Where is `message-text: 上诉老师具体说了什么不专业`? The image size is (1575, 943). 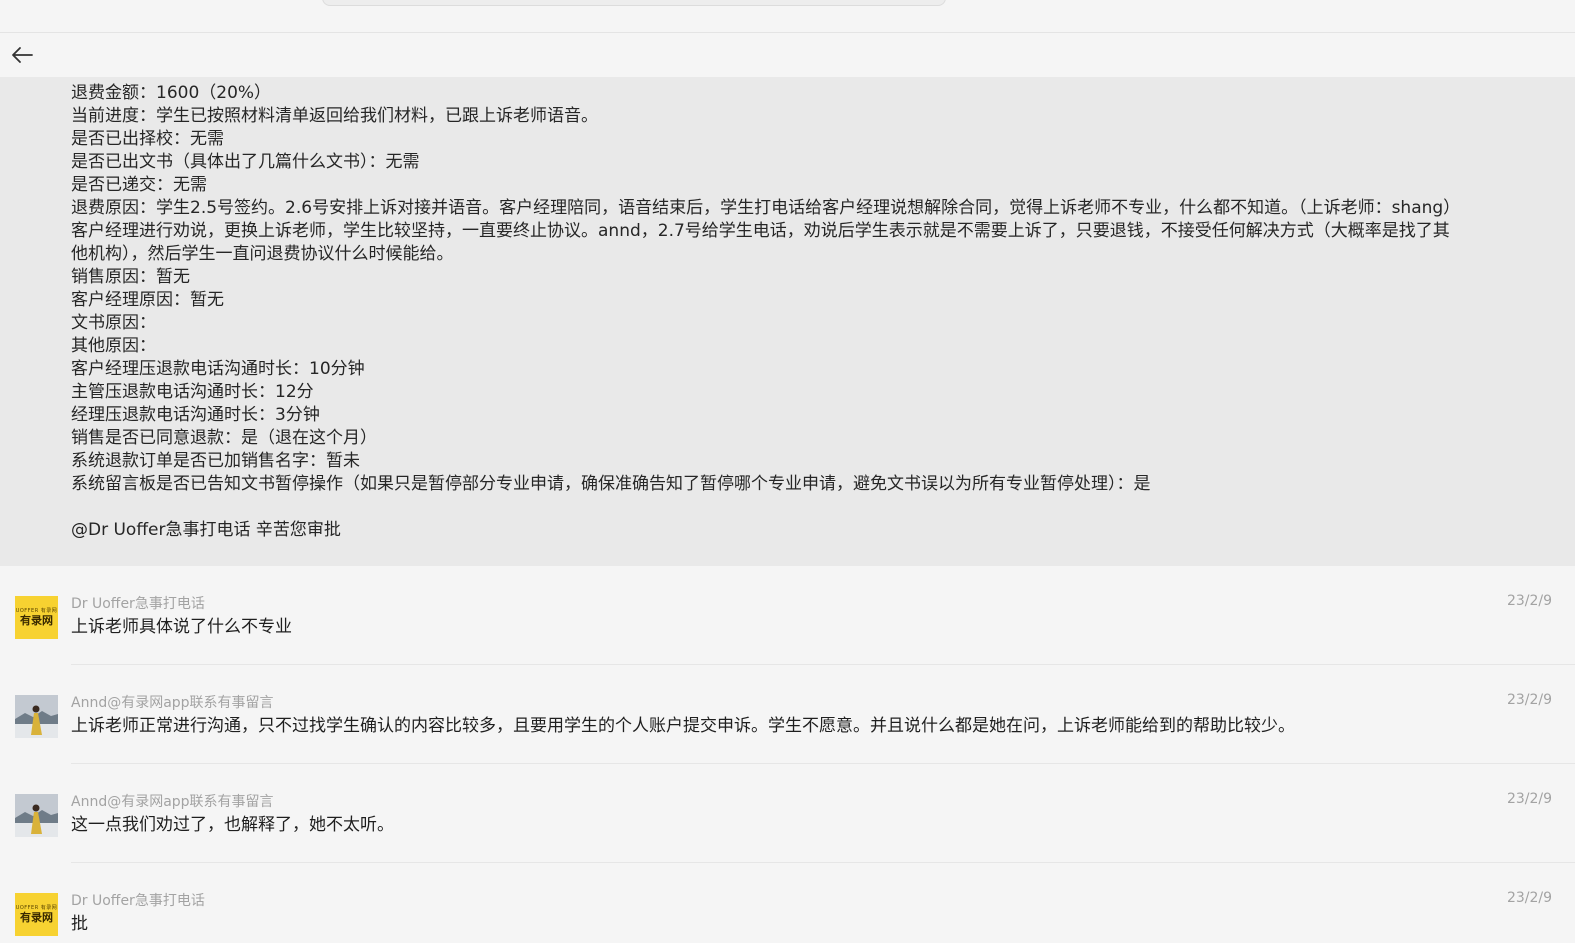 message-text: 上诉老师具体说了什么不专业 is located at coordinates (181, 627).